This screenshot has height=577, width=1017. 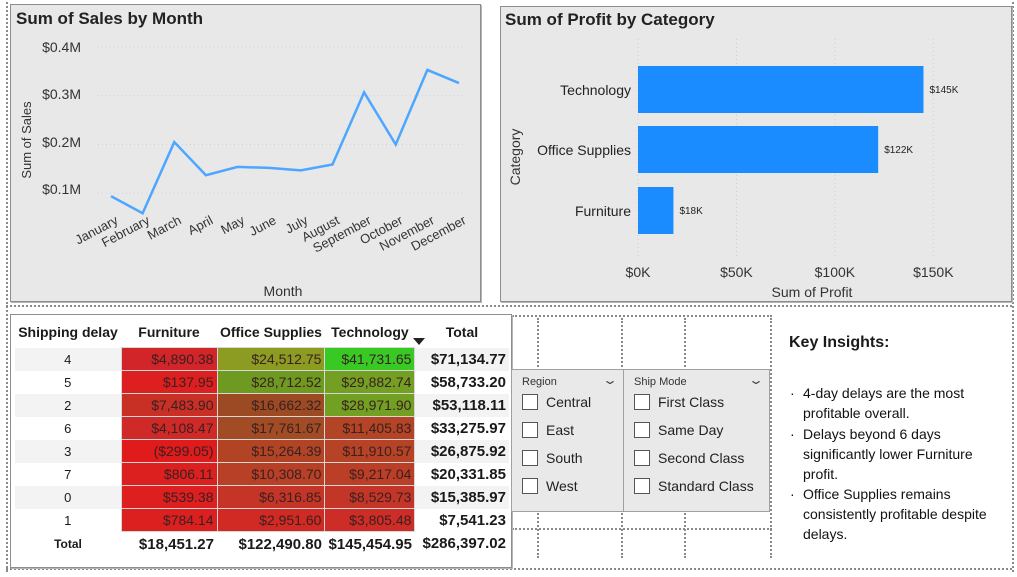 I want to click on total-label-cell: Total, so click(x=68, y=544).